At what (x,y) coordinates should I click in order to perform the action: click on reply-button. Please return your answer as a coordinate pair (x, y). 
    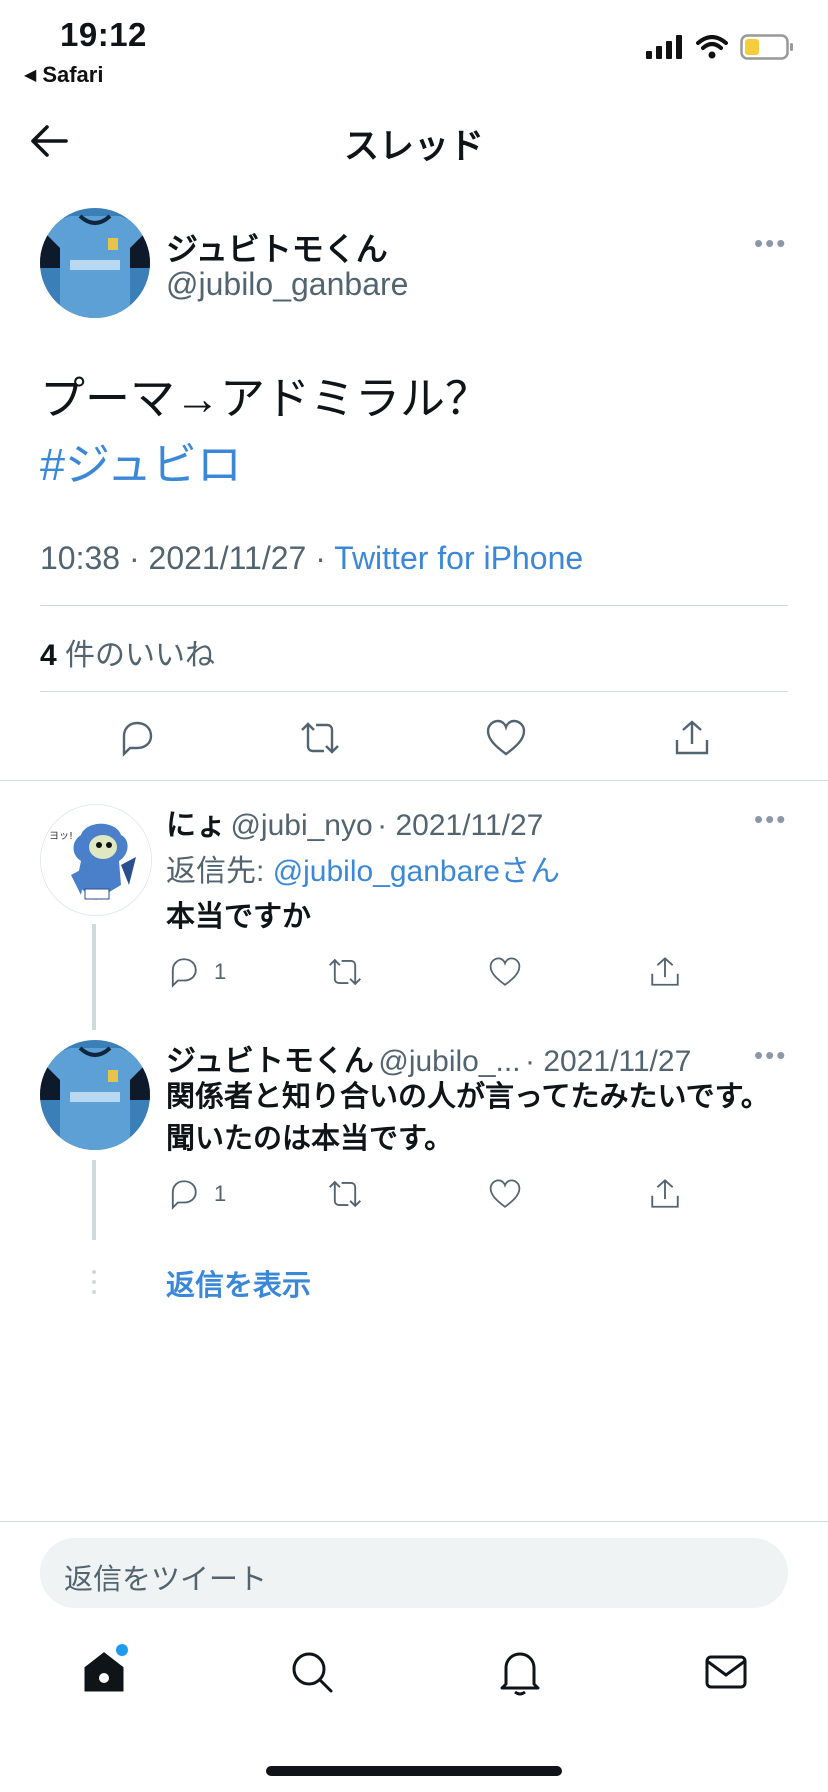
    Looking at the image, I should click on (136, 738).